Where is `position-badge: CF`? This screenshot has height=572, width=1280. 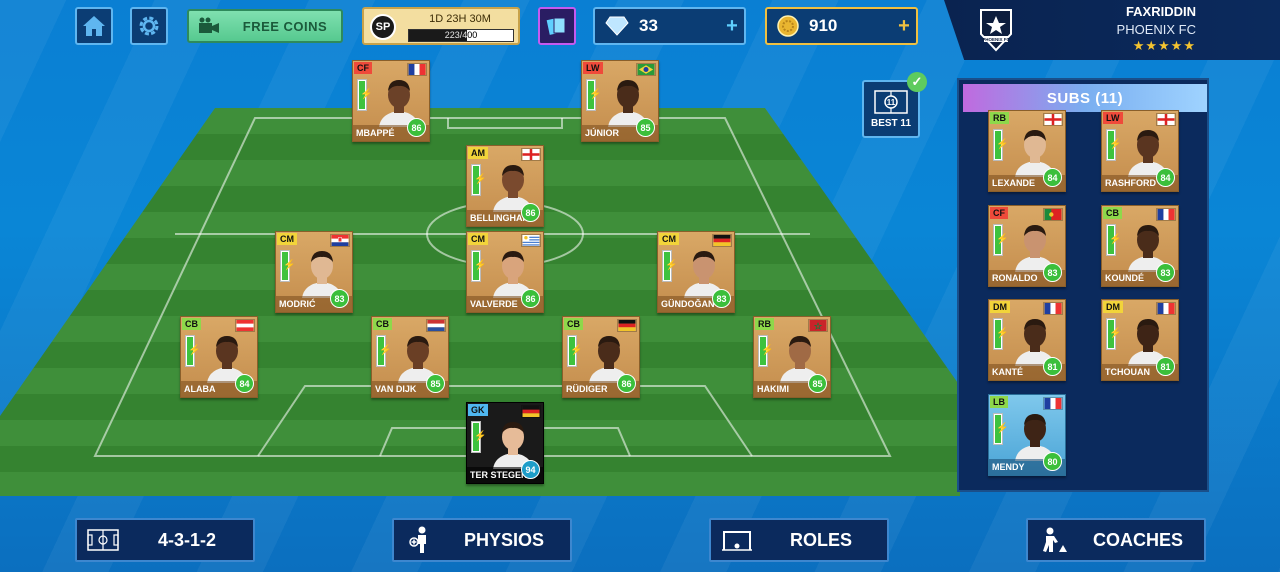 position-badge: CF is located at coordinates (999, 213).